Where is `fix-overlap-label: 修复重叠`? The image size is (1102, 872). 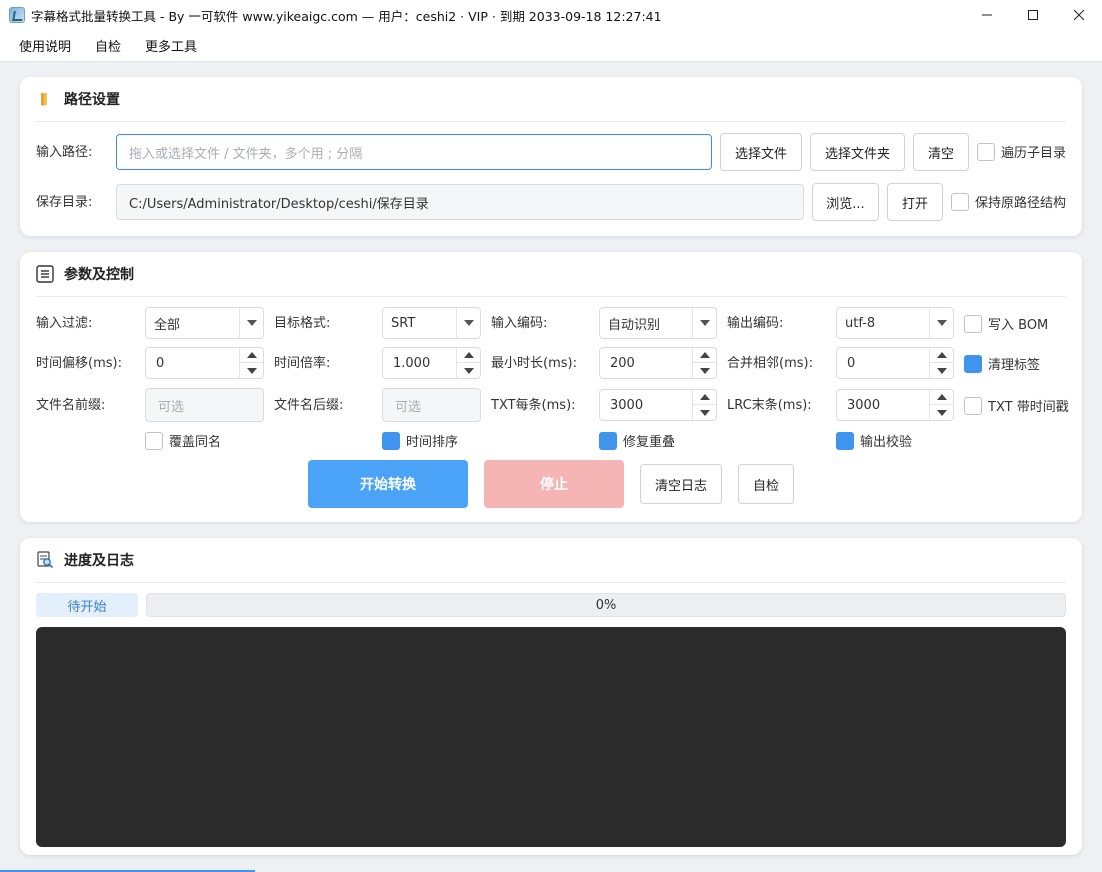
fix-overlap-label: 修复重叠 is located at coordinates (649, 442).